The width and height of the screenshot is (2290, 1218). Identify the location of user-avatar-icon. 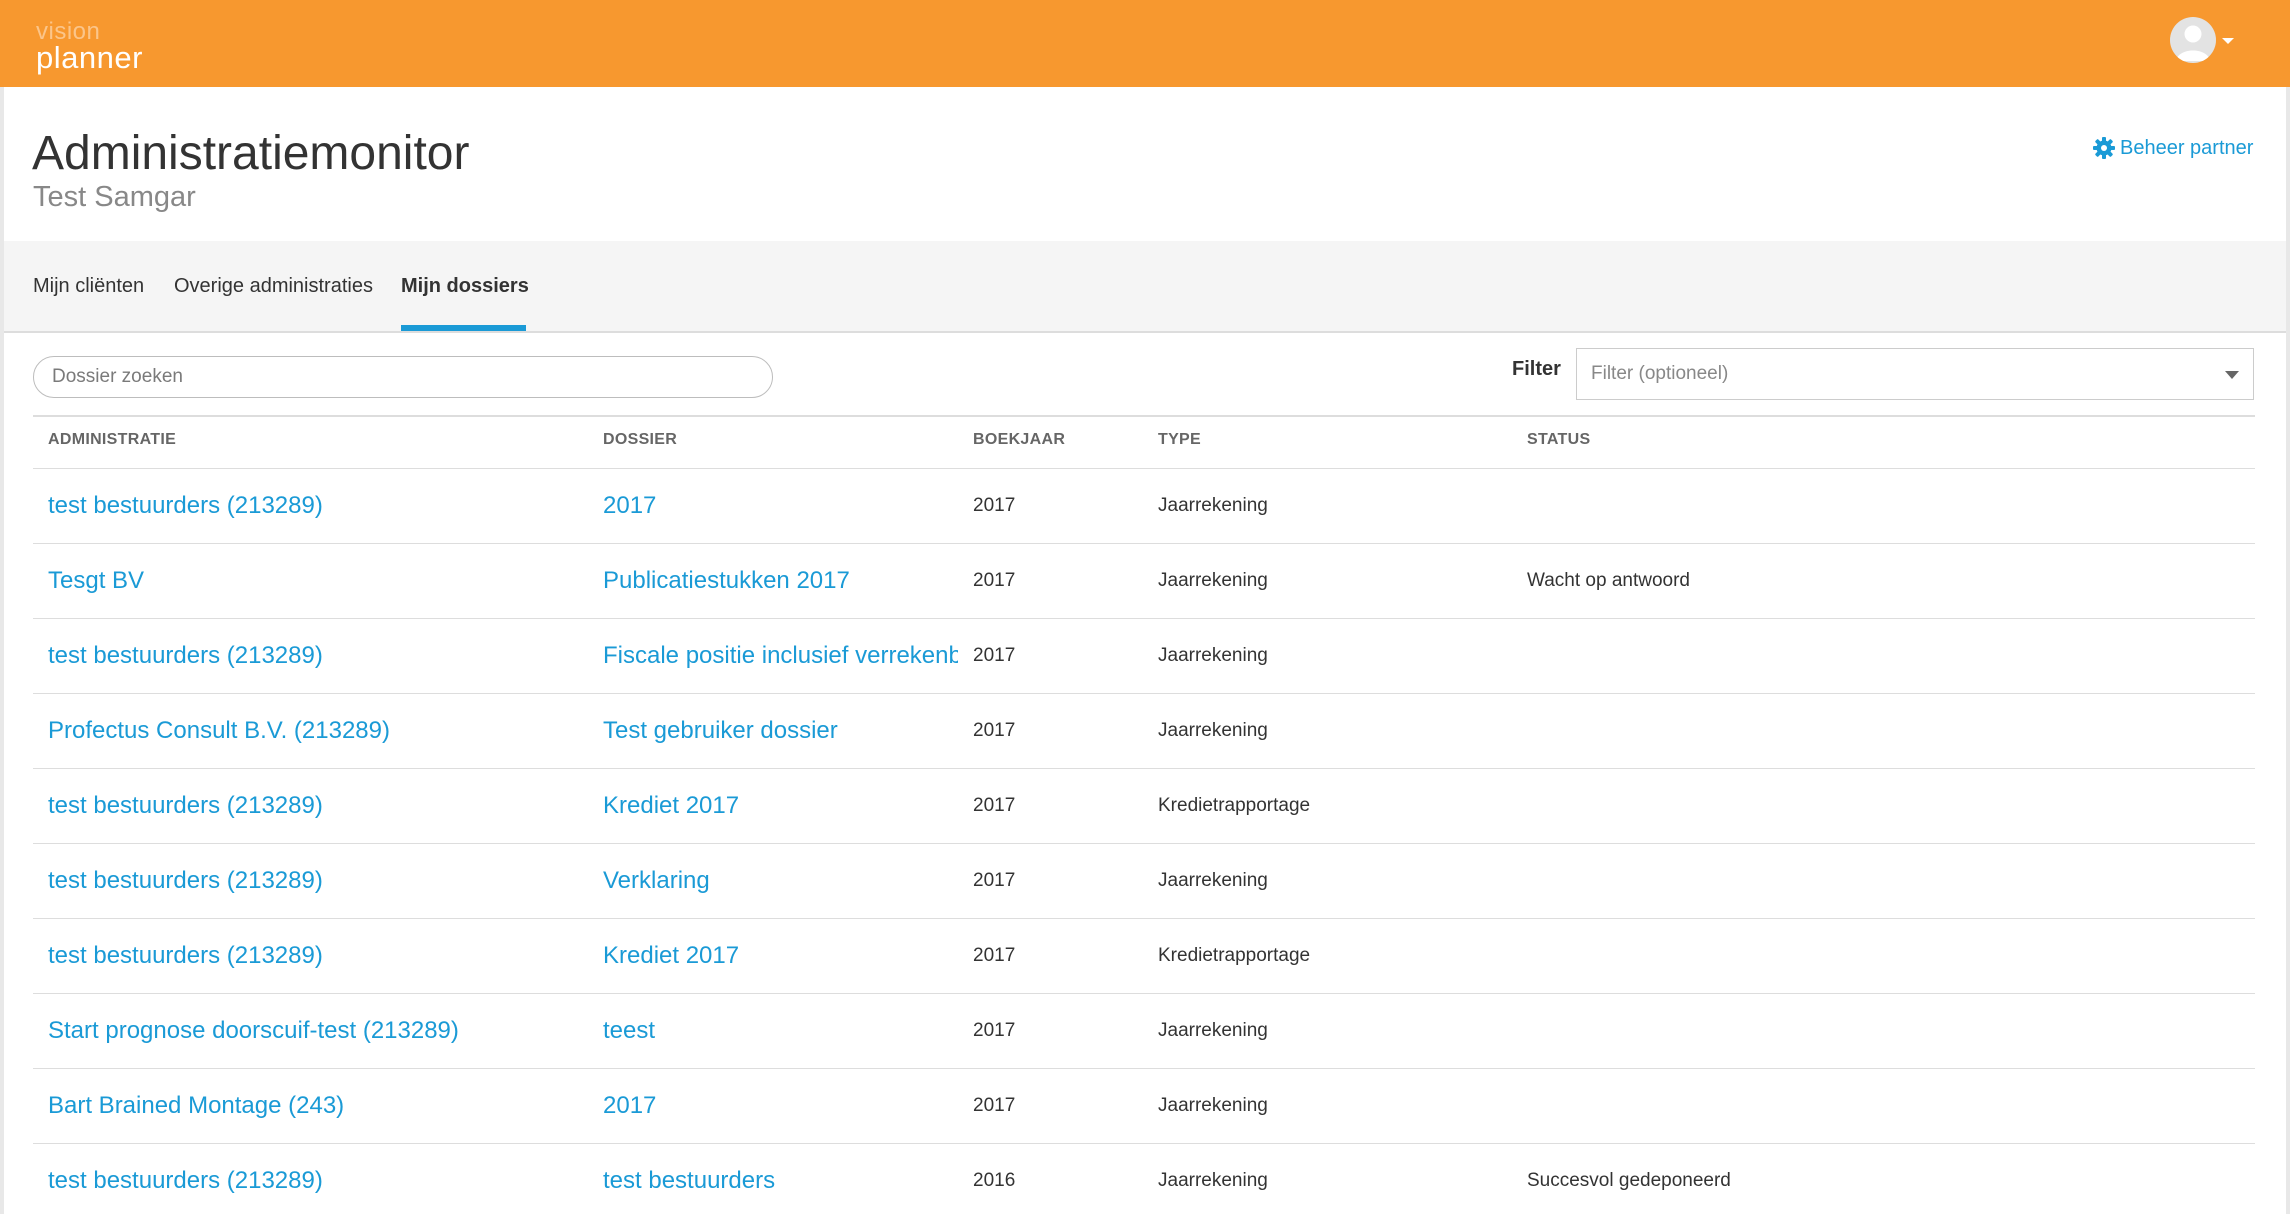
(2193, 40).